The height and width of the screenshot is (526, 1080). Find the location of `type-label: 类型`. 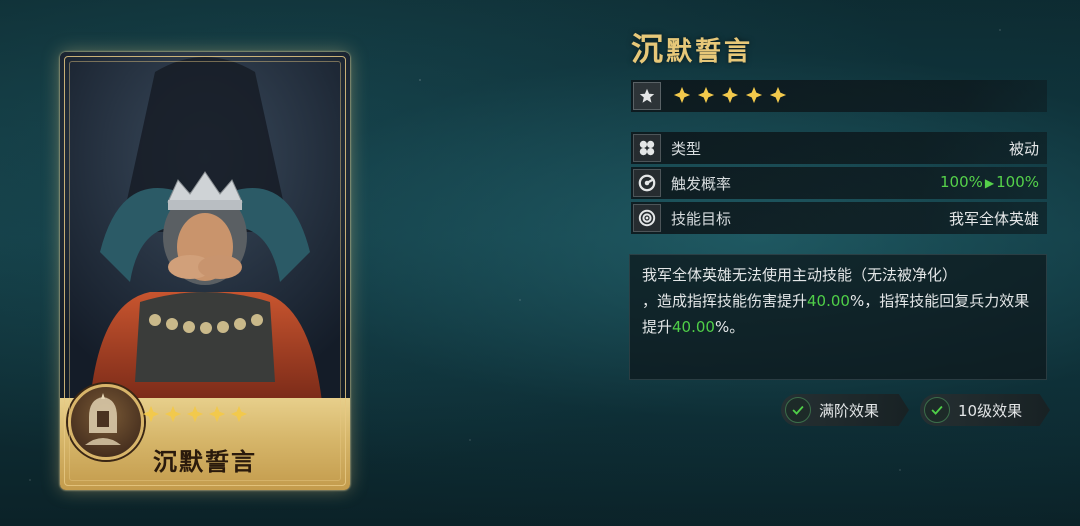

type-label: 类型 is located at coordinates (686, 149).